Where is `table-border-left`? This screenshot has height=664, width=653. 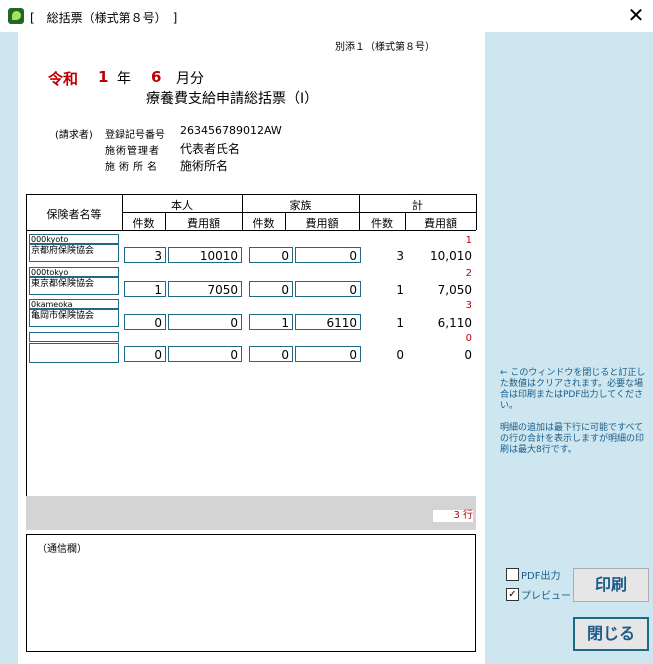
table-border-left is located at coordinates (26, 345).